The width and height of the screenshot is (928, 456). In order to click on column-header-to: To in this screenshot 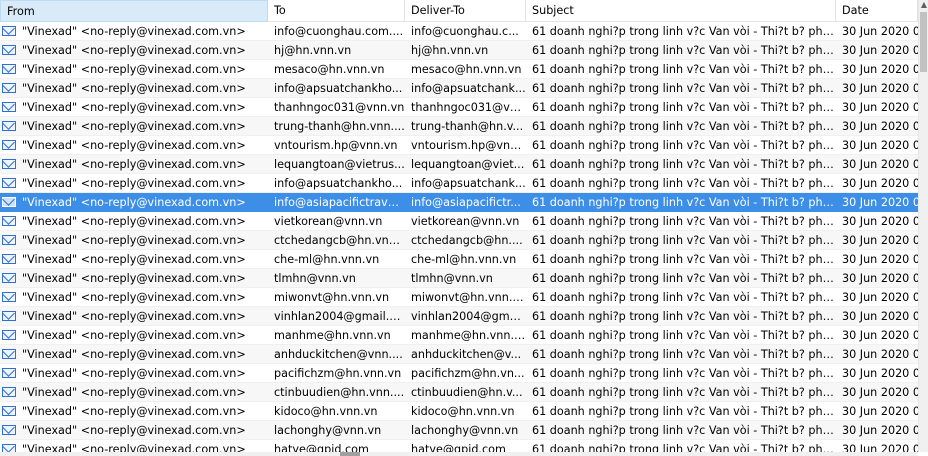, I will do `click(336, 11)`.